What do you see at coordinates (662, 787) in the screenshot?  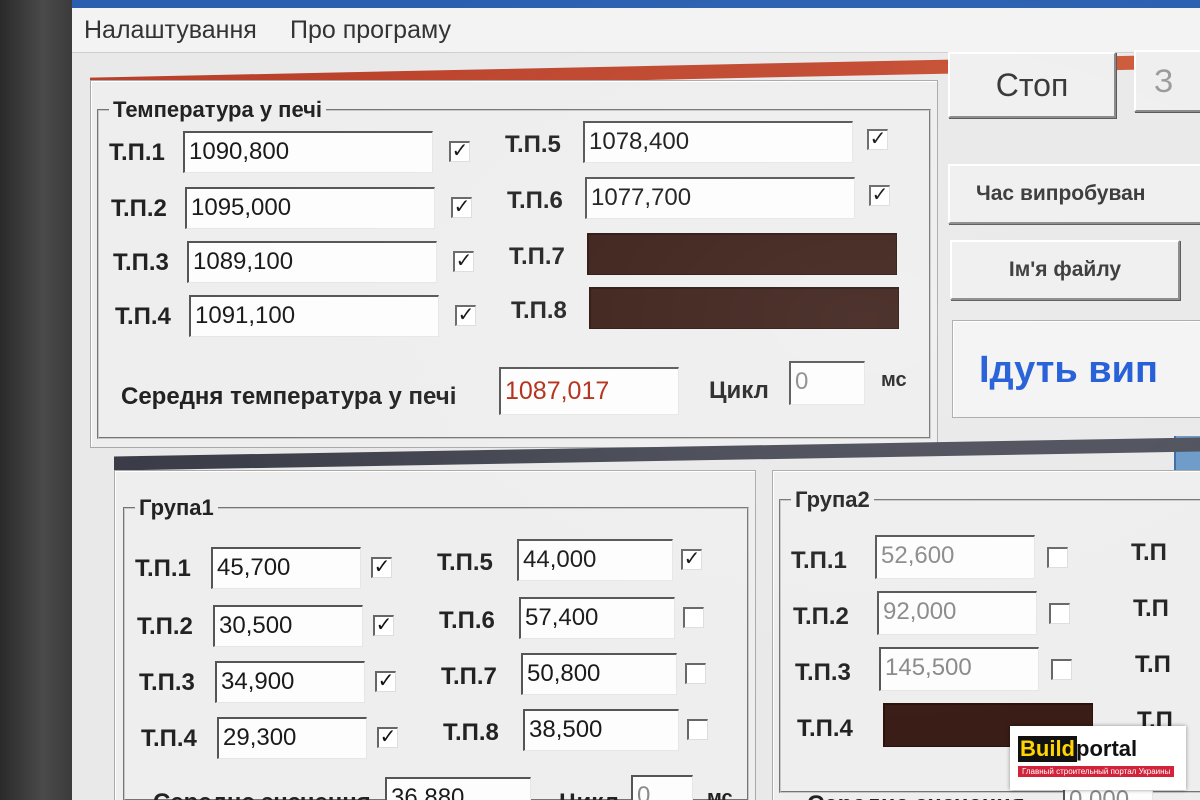 I see `group1-cycle-field: 0` at bounding box center [662, 787].